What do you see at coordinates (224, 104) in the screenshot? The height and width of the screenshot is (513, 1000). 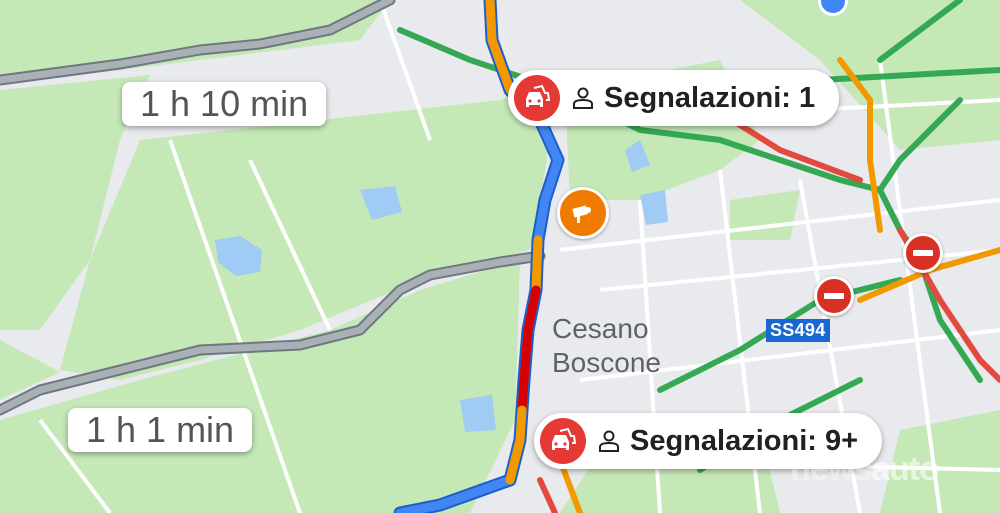 I see `alt-route-time-top: 1 h 10 min` at bounding box center [224, 104].